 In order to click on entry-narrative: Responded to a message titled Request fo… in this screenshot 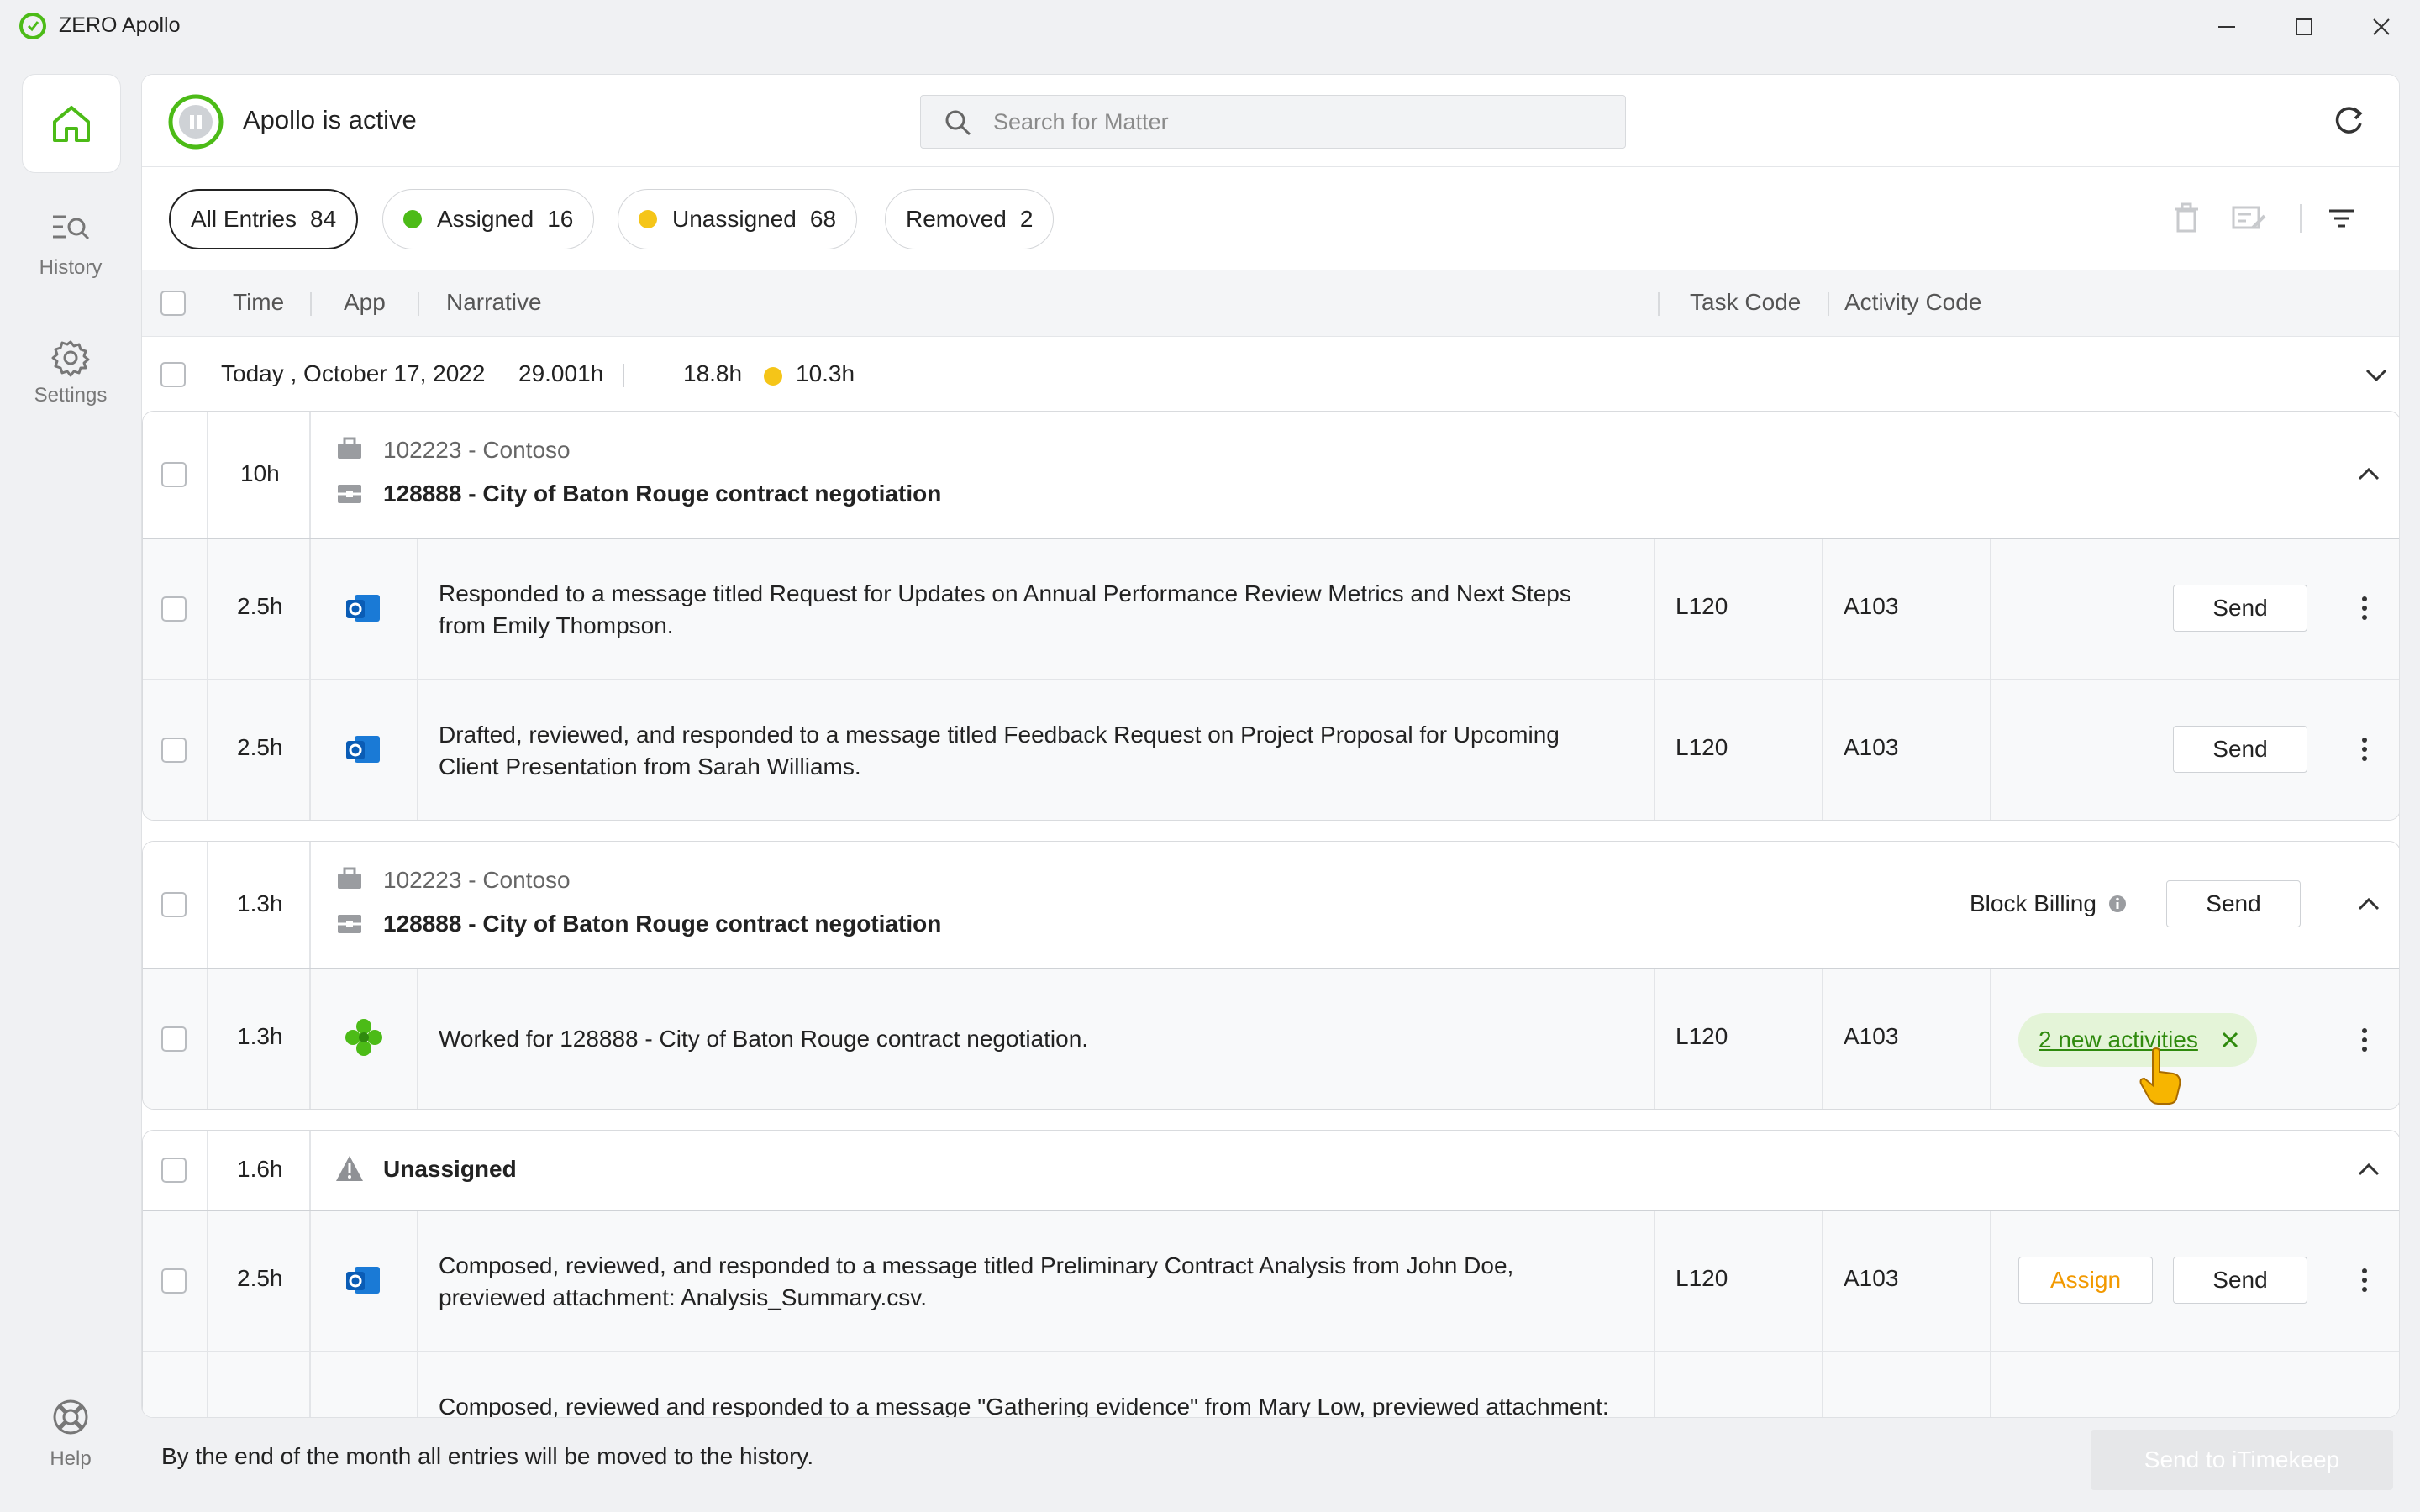, I will do `click(1027, 610)`.